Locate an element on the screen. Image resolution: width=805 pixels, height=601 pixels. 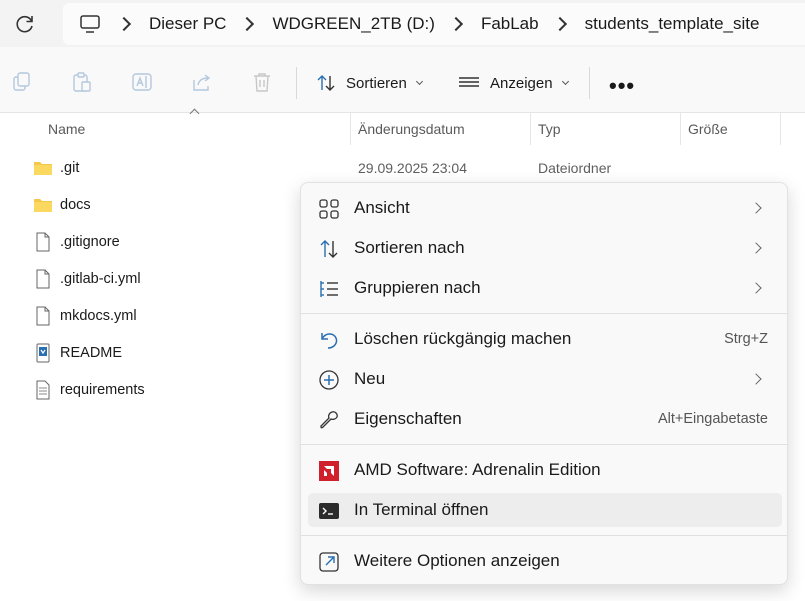
view-button: Anzeigen is located at coordinates (513, 83).